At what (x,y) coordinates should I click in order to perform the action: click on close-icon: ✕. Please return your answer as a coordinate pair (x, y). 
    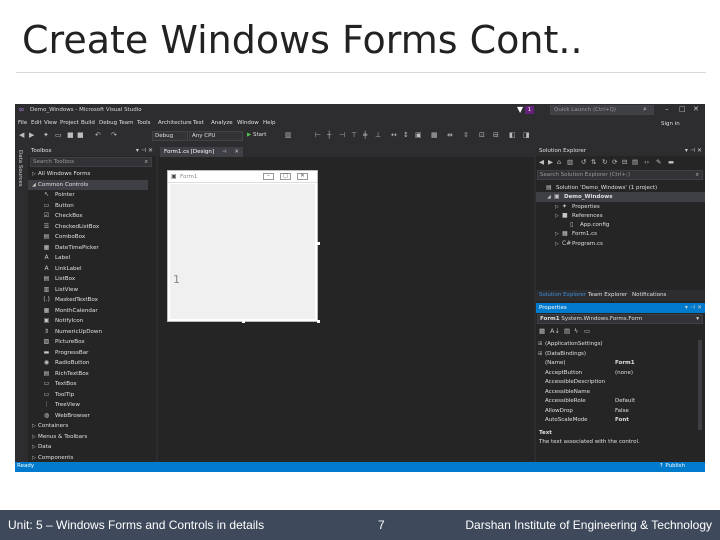
    Looking at the image, I should click on (696, 109).